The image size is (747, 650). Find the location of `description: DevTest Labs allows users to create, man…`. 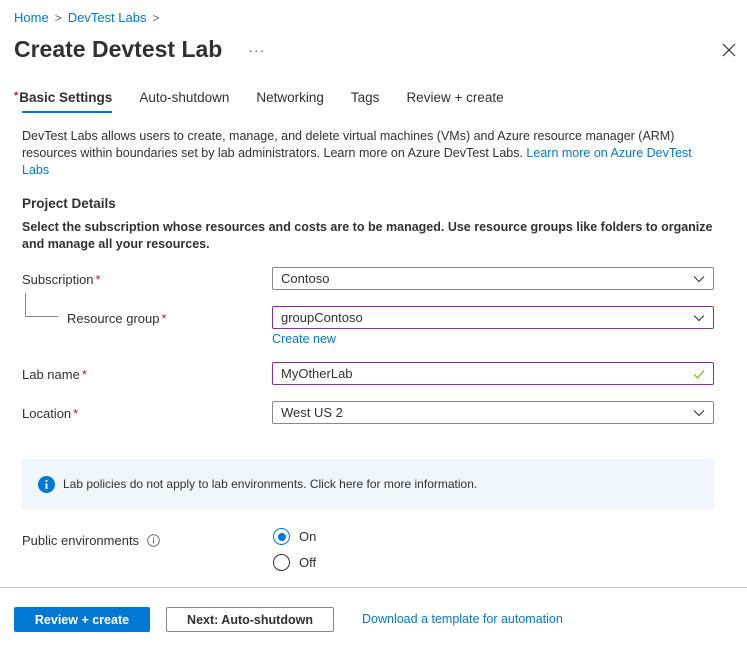

description: DevTest Labs allows users to create, man… is located at coordinates (372, 153).